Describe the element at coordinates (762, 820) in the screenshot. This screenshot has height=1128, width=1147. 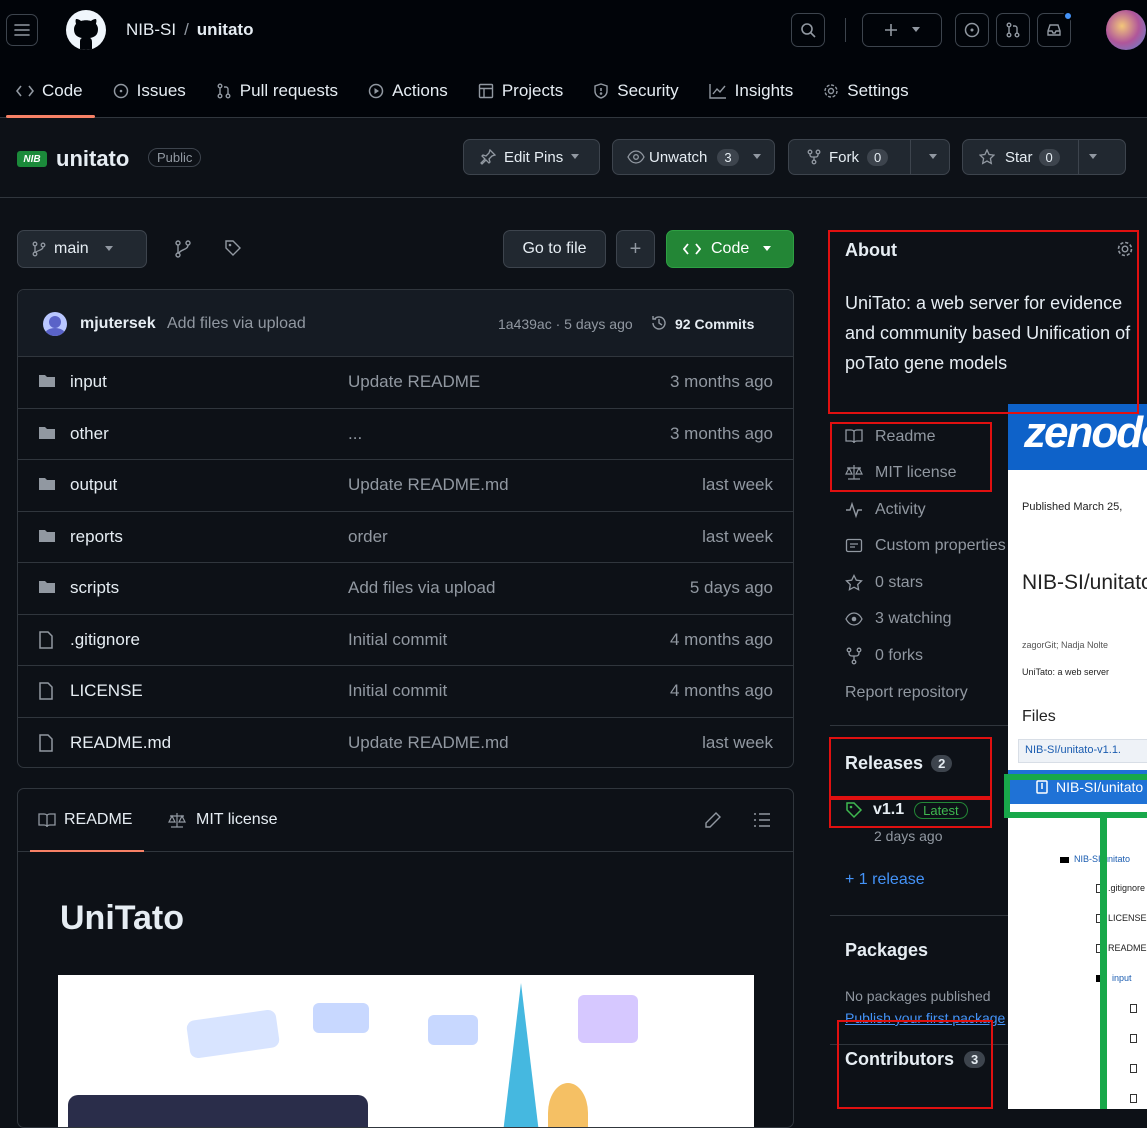
I see `list-icon` at that location.